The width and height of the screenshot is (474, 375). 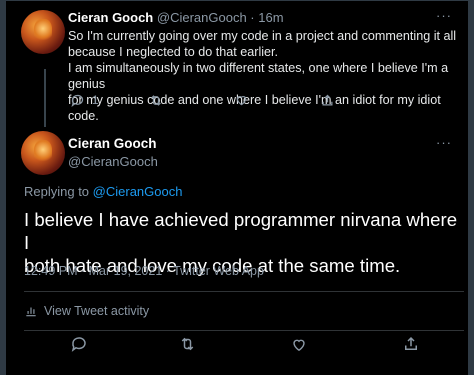 What do you see at coordinates (95, 100) in the screenshot?
I see `reply-count: 1` at bounding box center [95, 100].